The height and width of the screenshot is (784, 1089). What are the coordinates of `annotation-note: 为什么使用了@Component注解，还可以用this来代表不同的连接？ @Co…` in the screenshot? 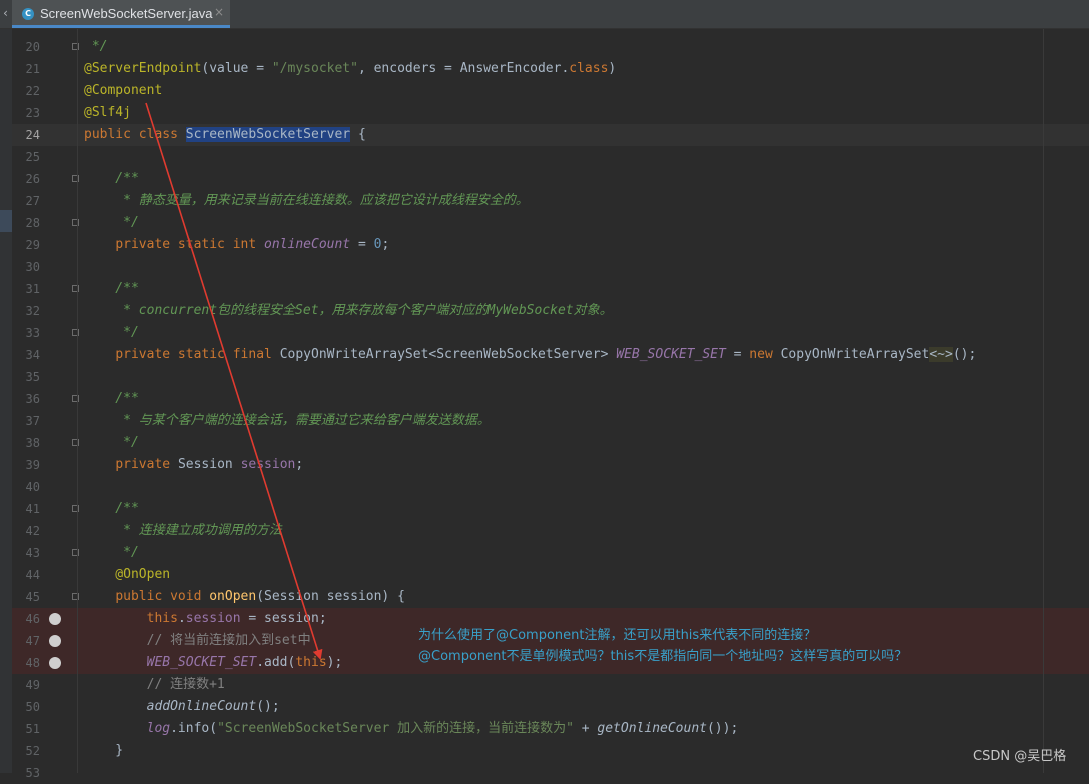 It's located at (662, 646).